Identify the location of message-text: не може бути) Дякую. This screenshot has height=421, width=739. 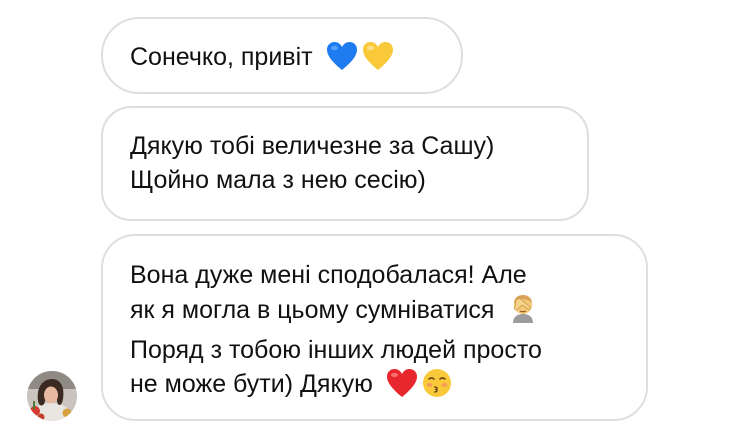
(251, 384).